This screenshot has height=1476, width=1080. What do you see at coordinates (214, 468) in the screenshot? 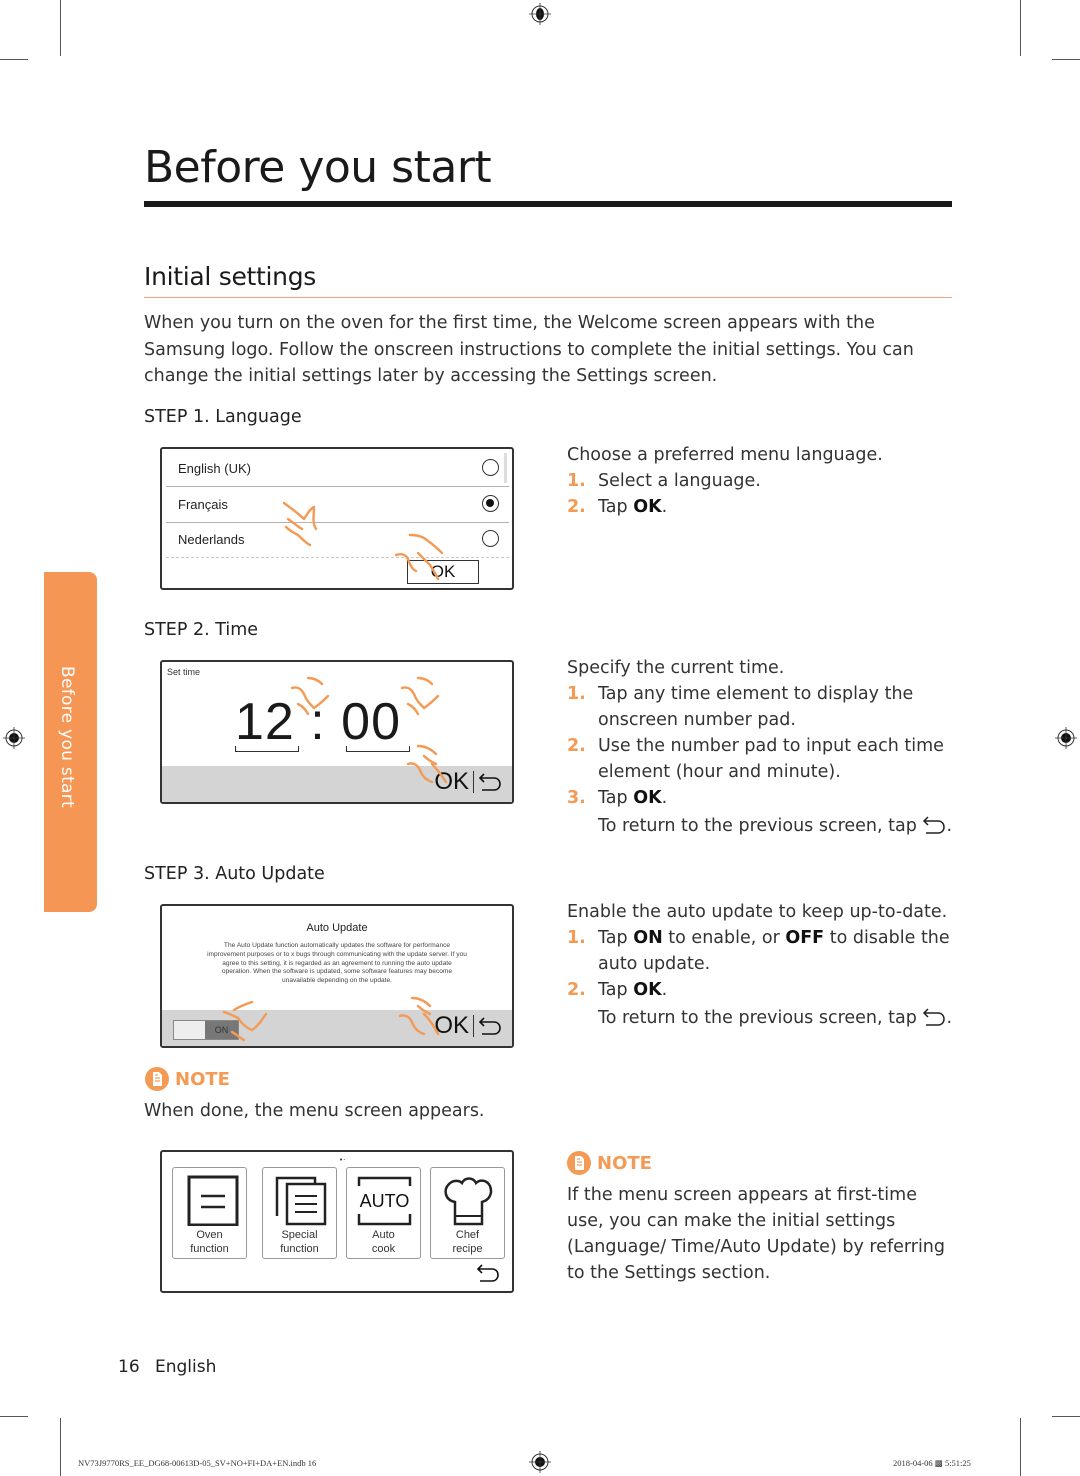
I see `language-name: English (UK)` at bounding box center [214, 468].